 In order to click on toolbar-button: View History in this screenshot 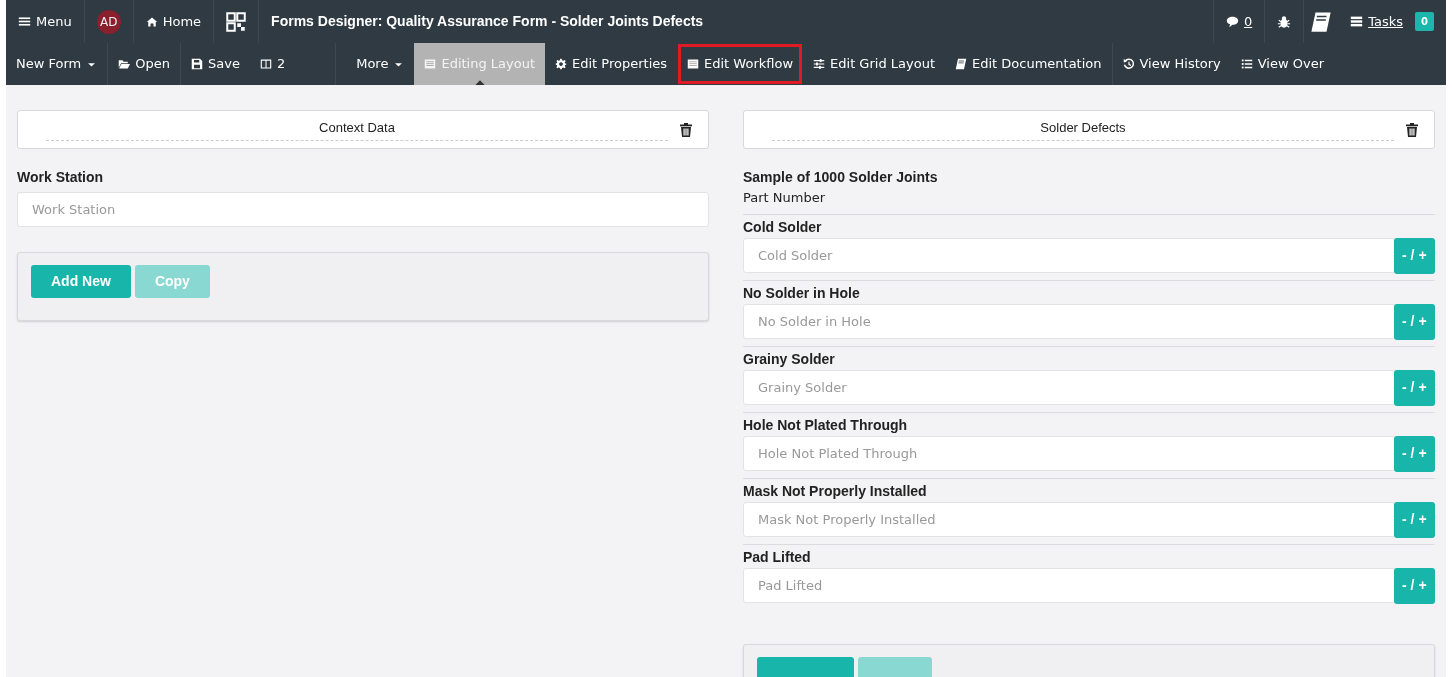, I will do `click(1171, 64)`.